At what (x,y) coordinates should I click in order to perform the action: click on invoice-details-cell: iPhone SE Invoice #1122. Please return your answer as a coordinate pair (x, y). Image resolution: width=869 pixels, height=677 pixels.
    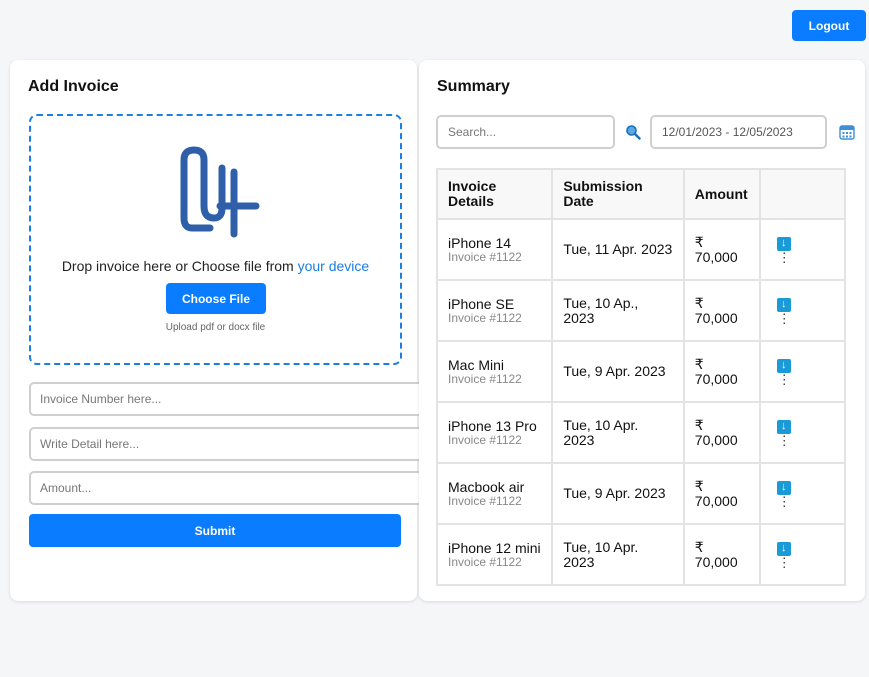
    Looking at the image, I should click on (494, 310).